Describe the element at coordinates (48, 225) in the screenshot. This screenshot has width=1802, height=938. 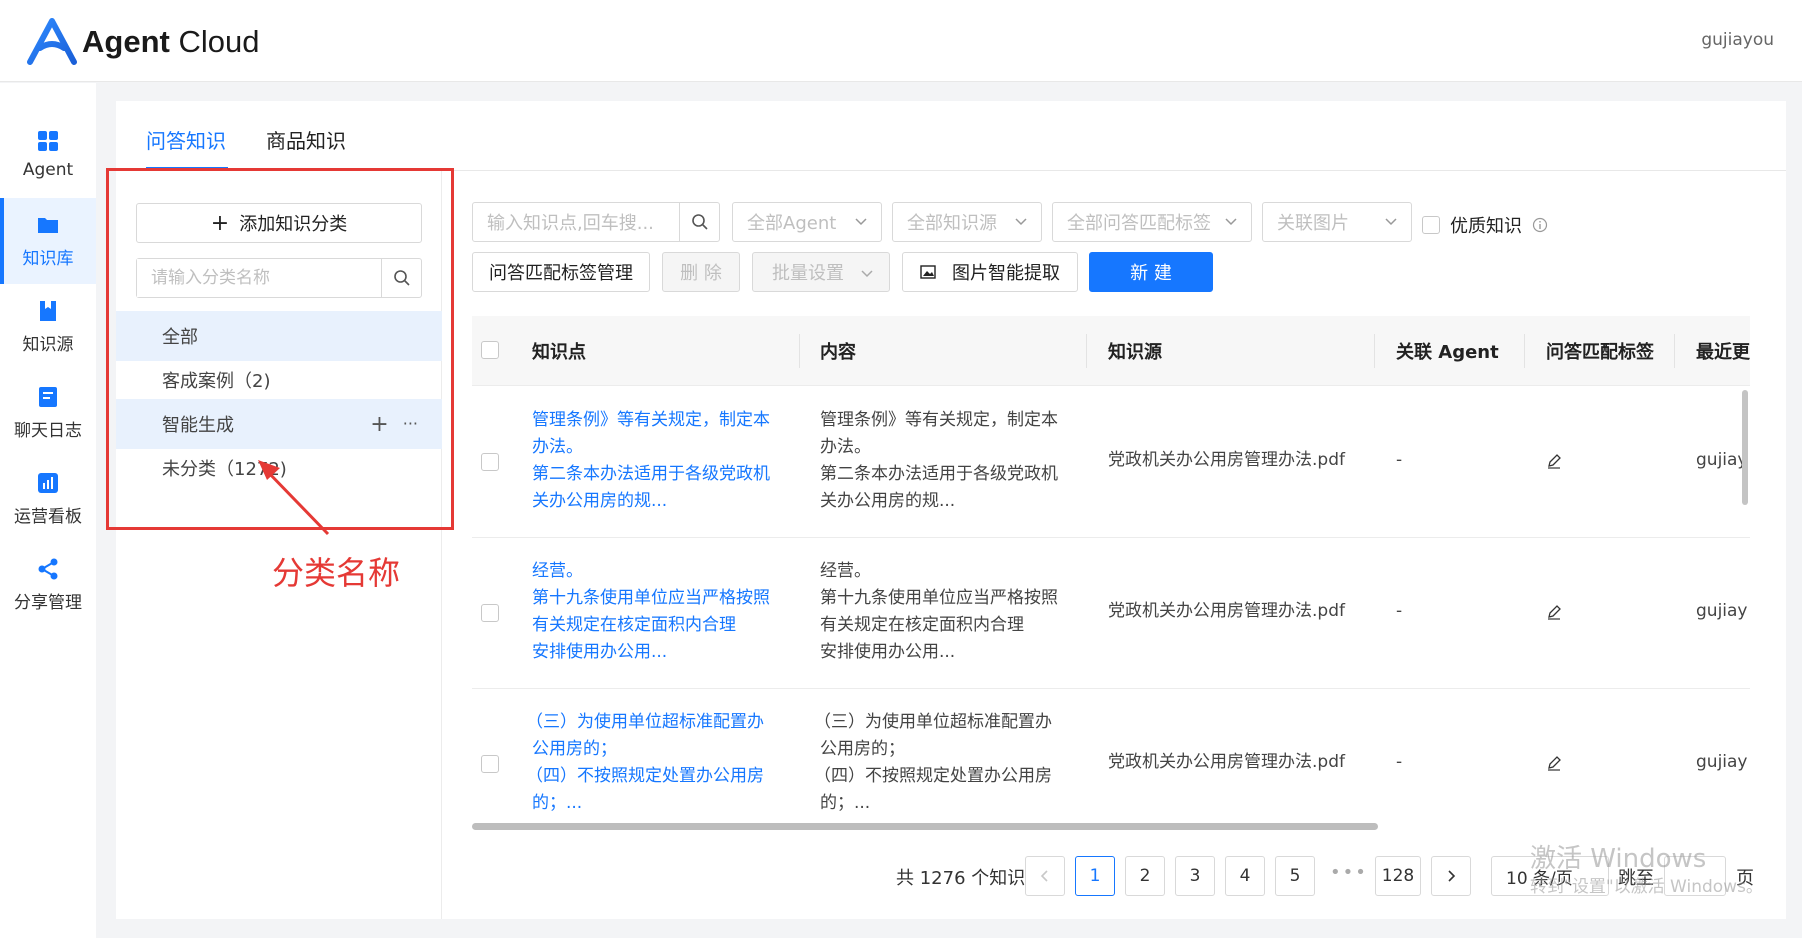
I see `folder-icon` at that location.